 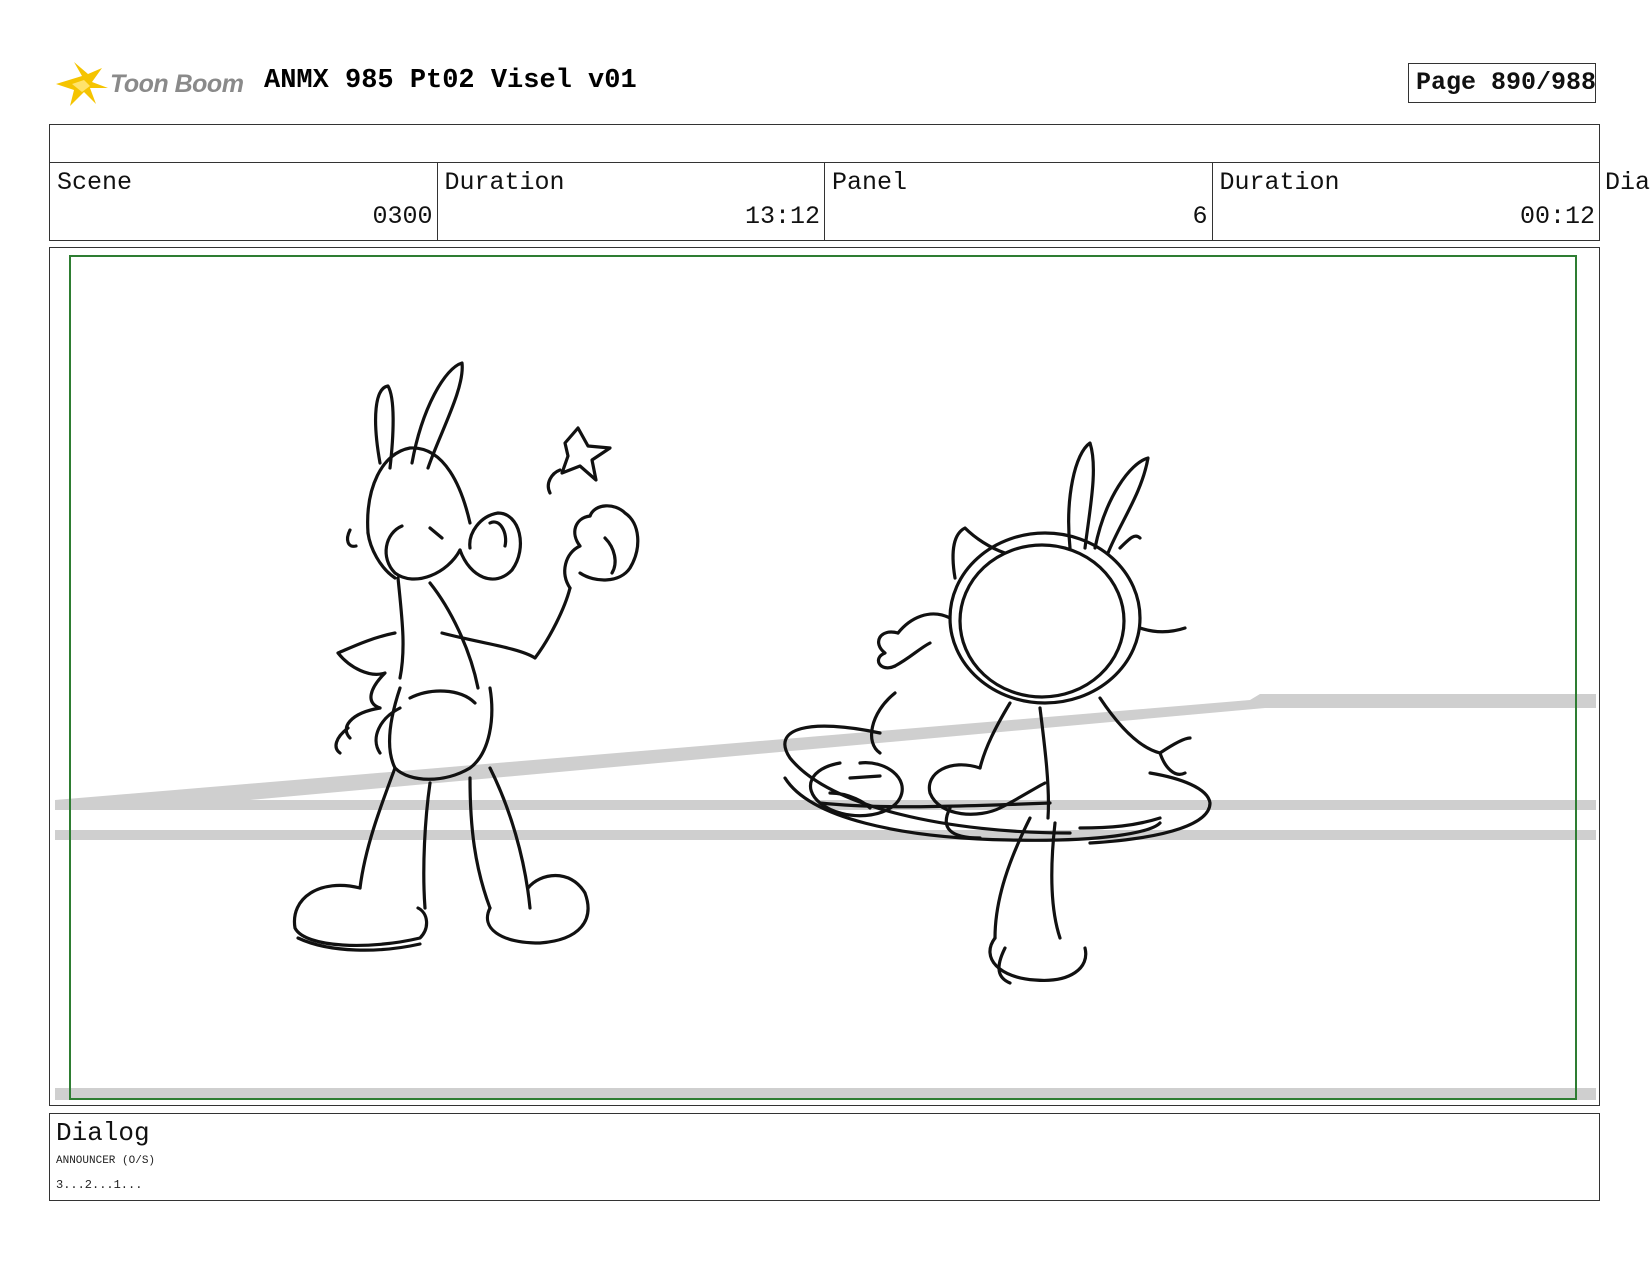 What do you see at coordinates (824, 143) in the screenshot?
I see `info-title-row` at bounding box center [824, 143].